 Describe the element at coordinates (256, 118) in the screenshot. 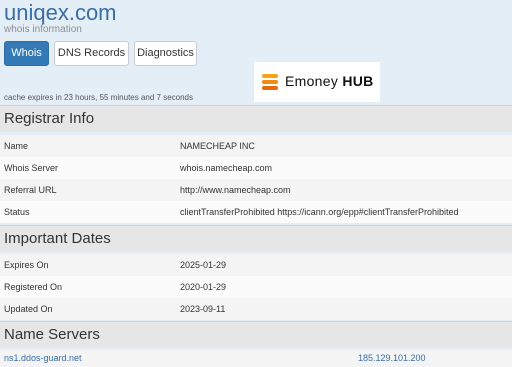

I see `registrar-info-heading: Registrar Info` at that location.